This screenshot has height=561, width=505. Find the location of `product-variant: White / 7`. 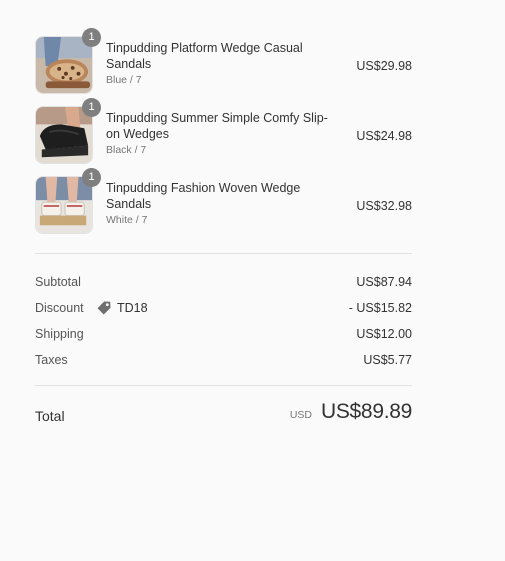

product-variant: White / 7 is located at coordinates (127, 220).